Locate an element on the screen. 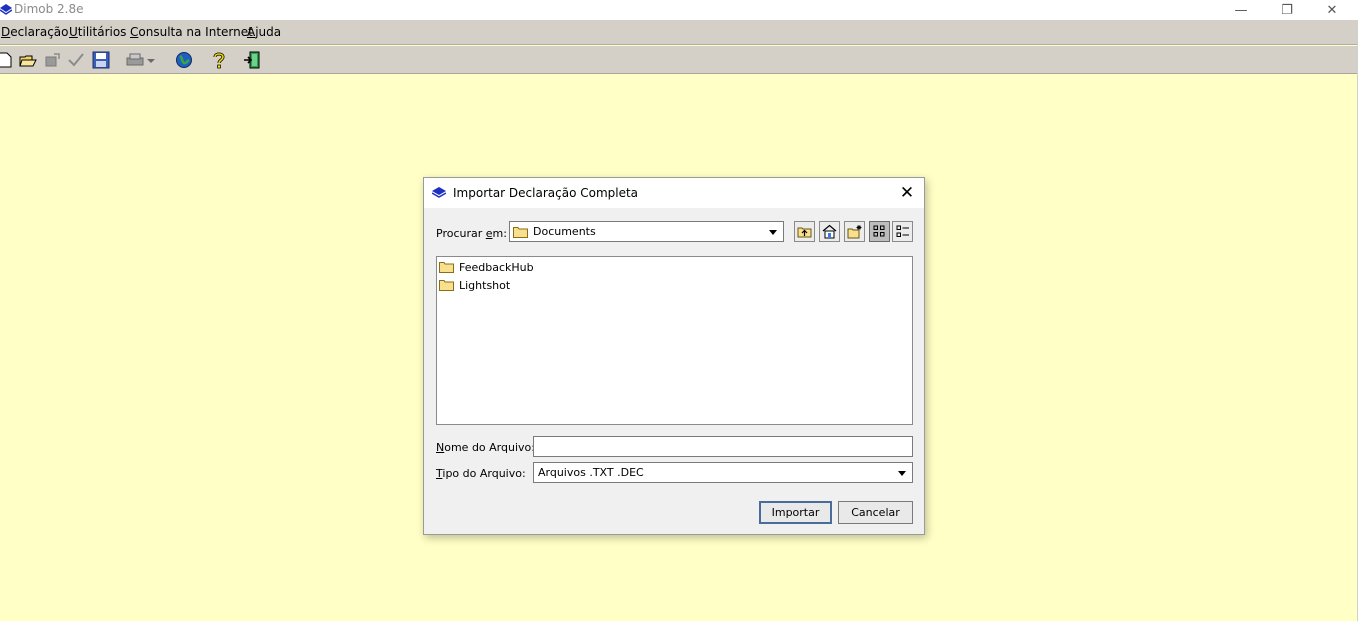 The width and height of the screenshot is (1361, 621). save-disk-icon is located at coordinates (101, 60).